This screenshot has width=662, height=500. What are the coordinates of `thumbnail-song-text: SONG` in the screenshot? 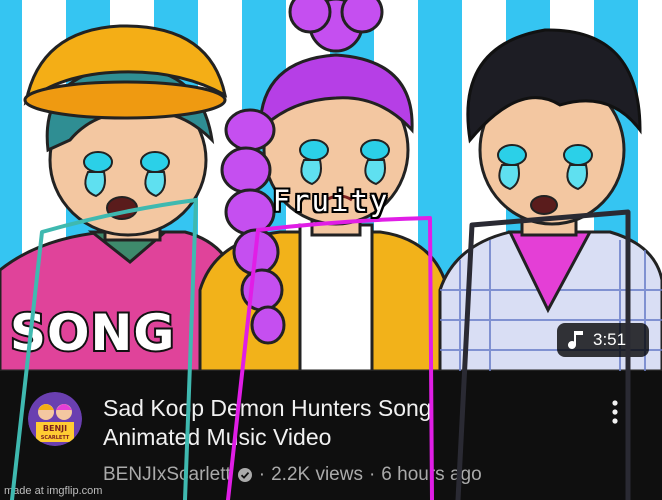 It's located at (92, 333).